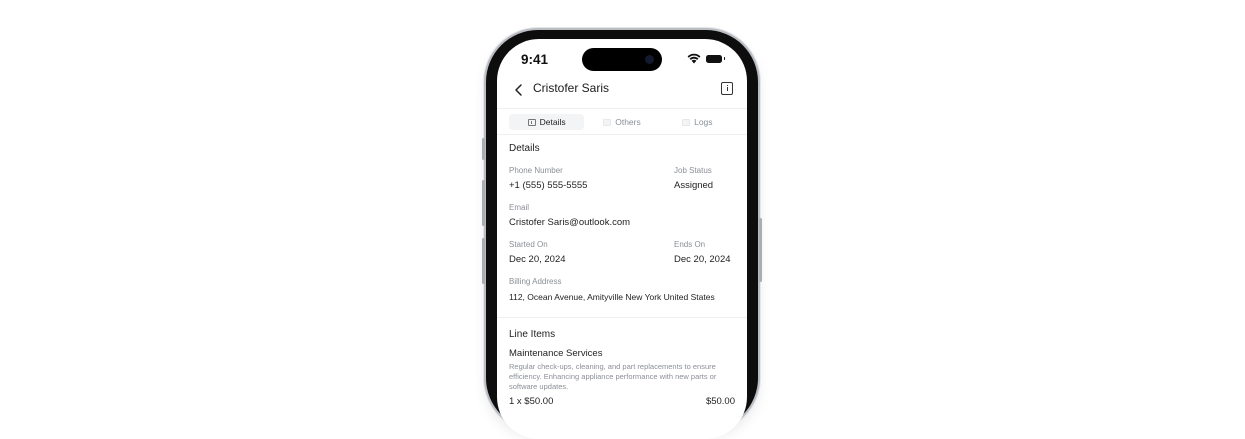  I want to click on action-button, so click(483, 149).